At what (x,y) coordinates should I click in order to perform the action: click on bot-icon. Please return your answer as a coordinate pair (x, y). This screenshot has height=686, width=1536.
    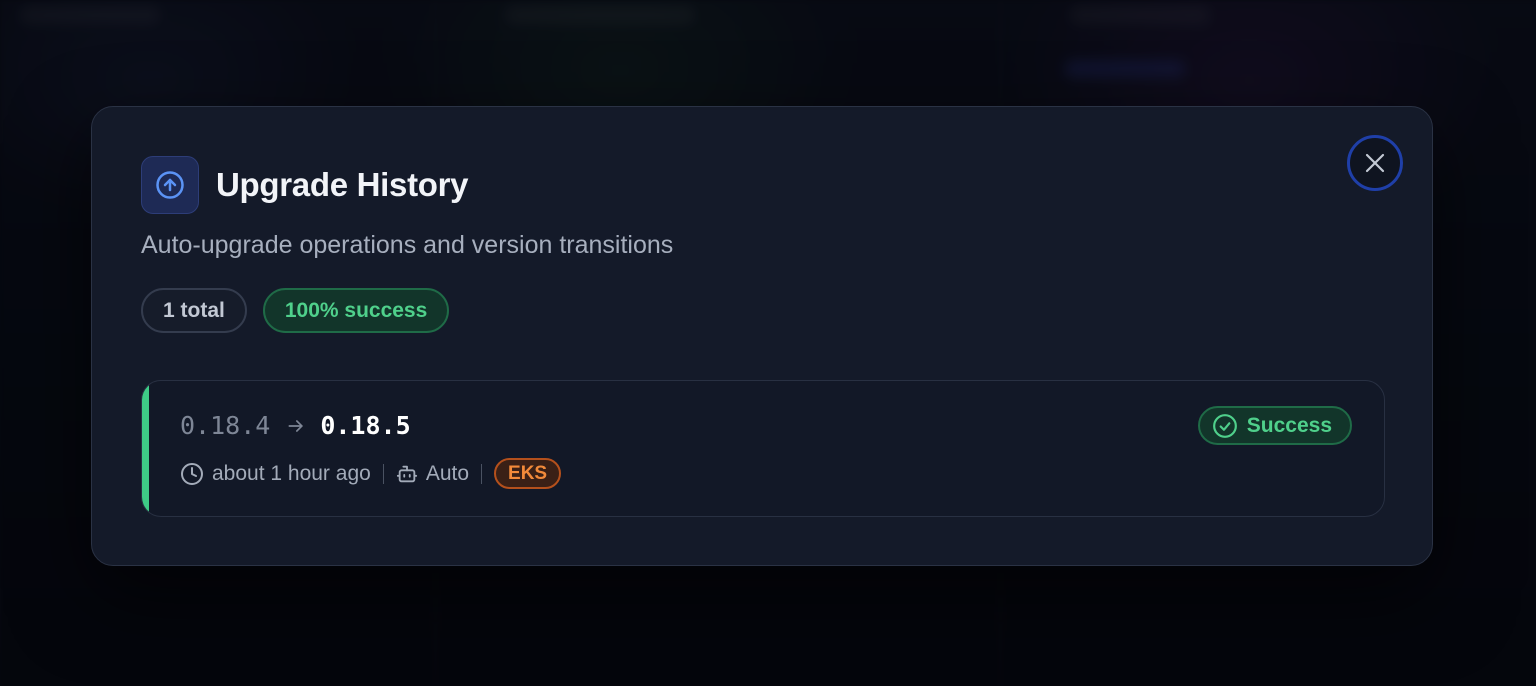
    Looking at the image, I should click on (407, 474).